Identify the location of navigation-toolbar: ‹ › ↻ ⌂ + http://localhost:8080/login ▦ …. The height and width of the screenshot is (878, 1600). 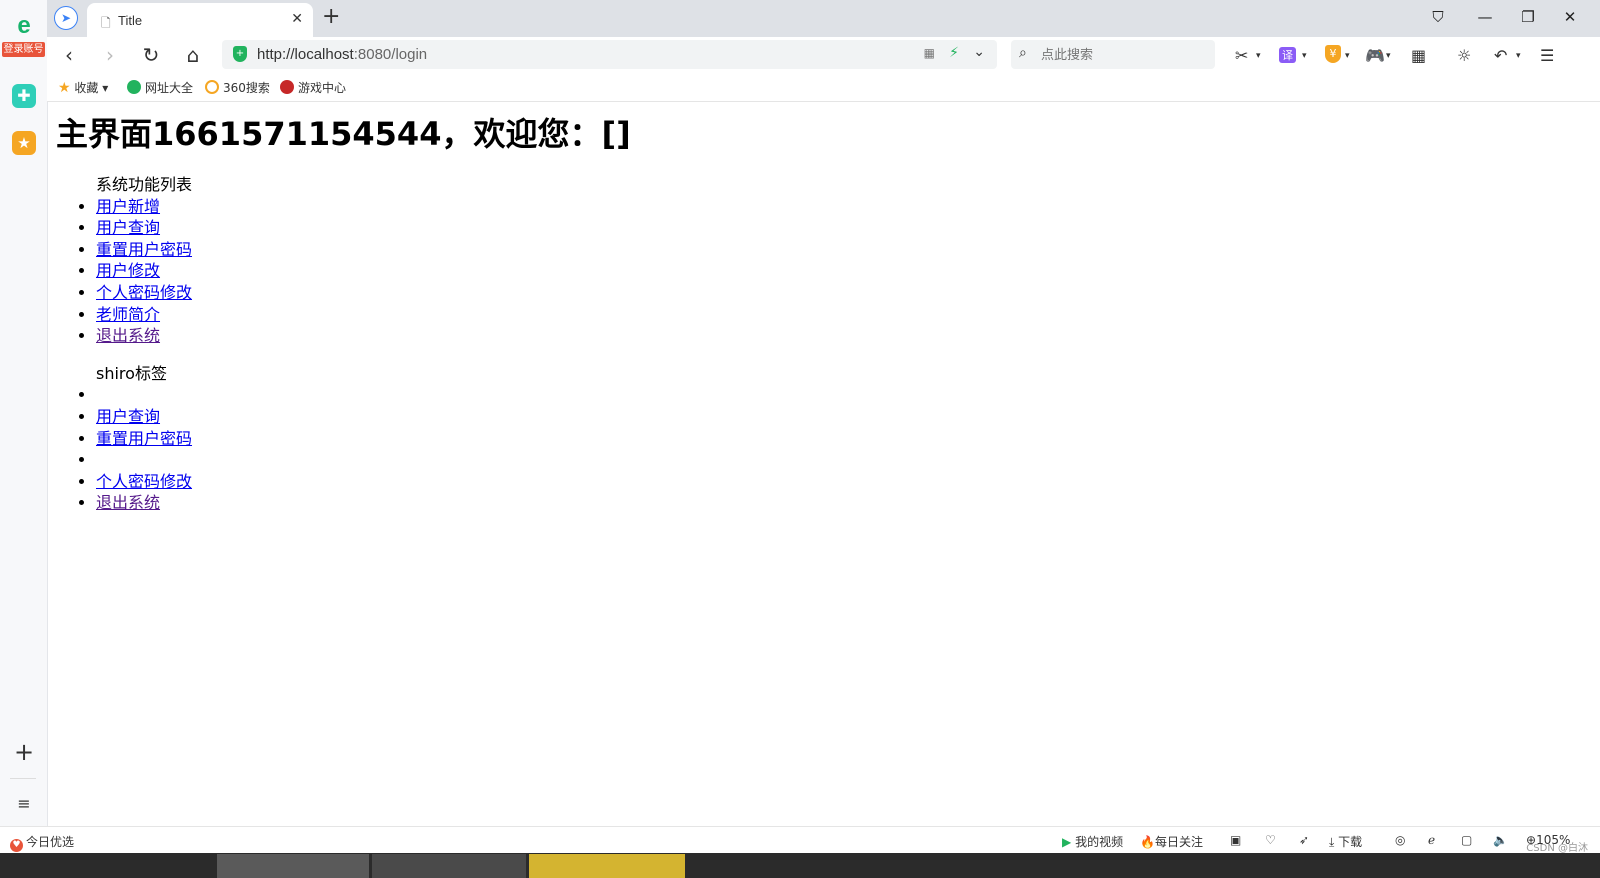
(823, 55).